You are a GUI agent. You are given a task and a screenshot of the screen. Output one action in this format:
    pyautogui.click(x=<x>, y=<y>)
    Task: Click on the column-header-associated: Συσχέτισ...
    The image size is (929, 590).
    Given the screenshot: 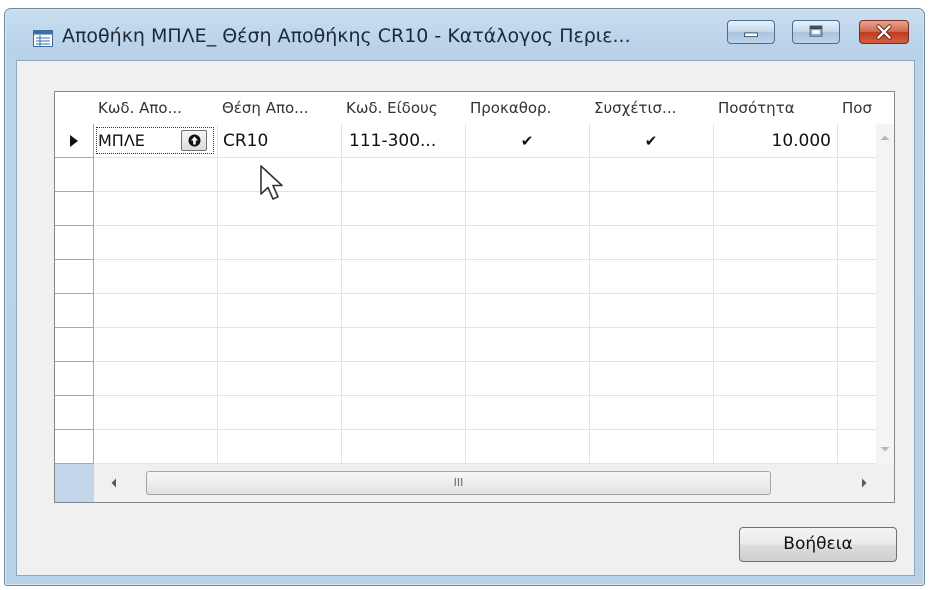 What is the action you would take?
    pyautogui.click(x=652, y=108)
    